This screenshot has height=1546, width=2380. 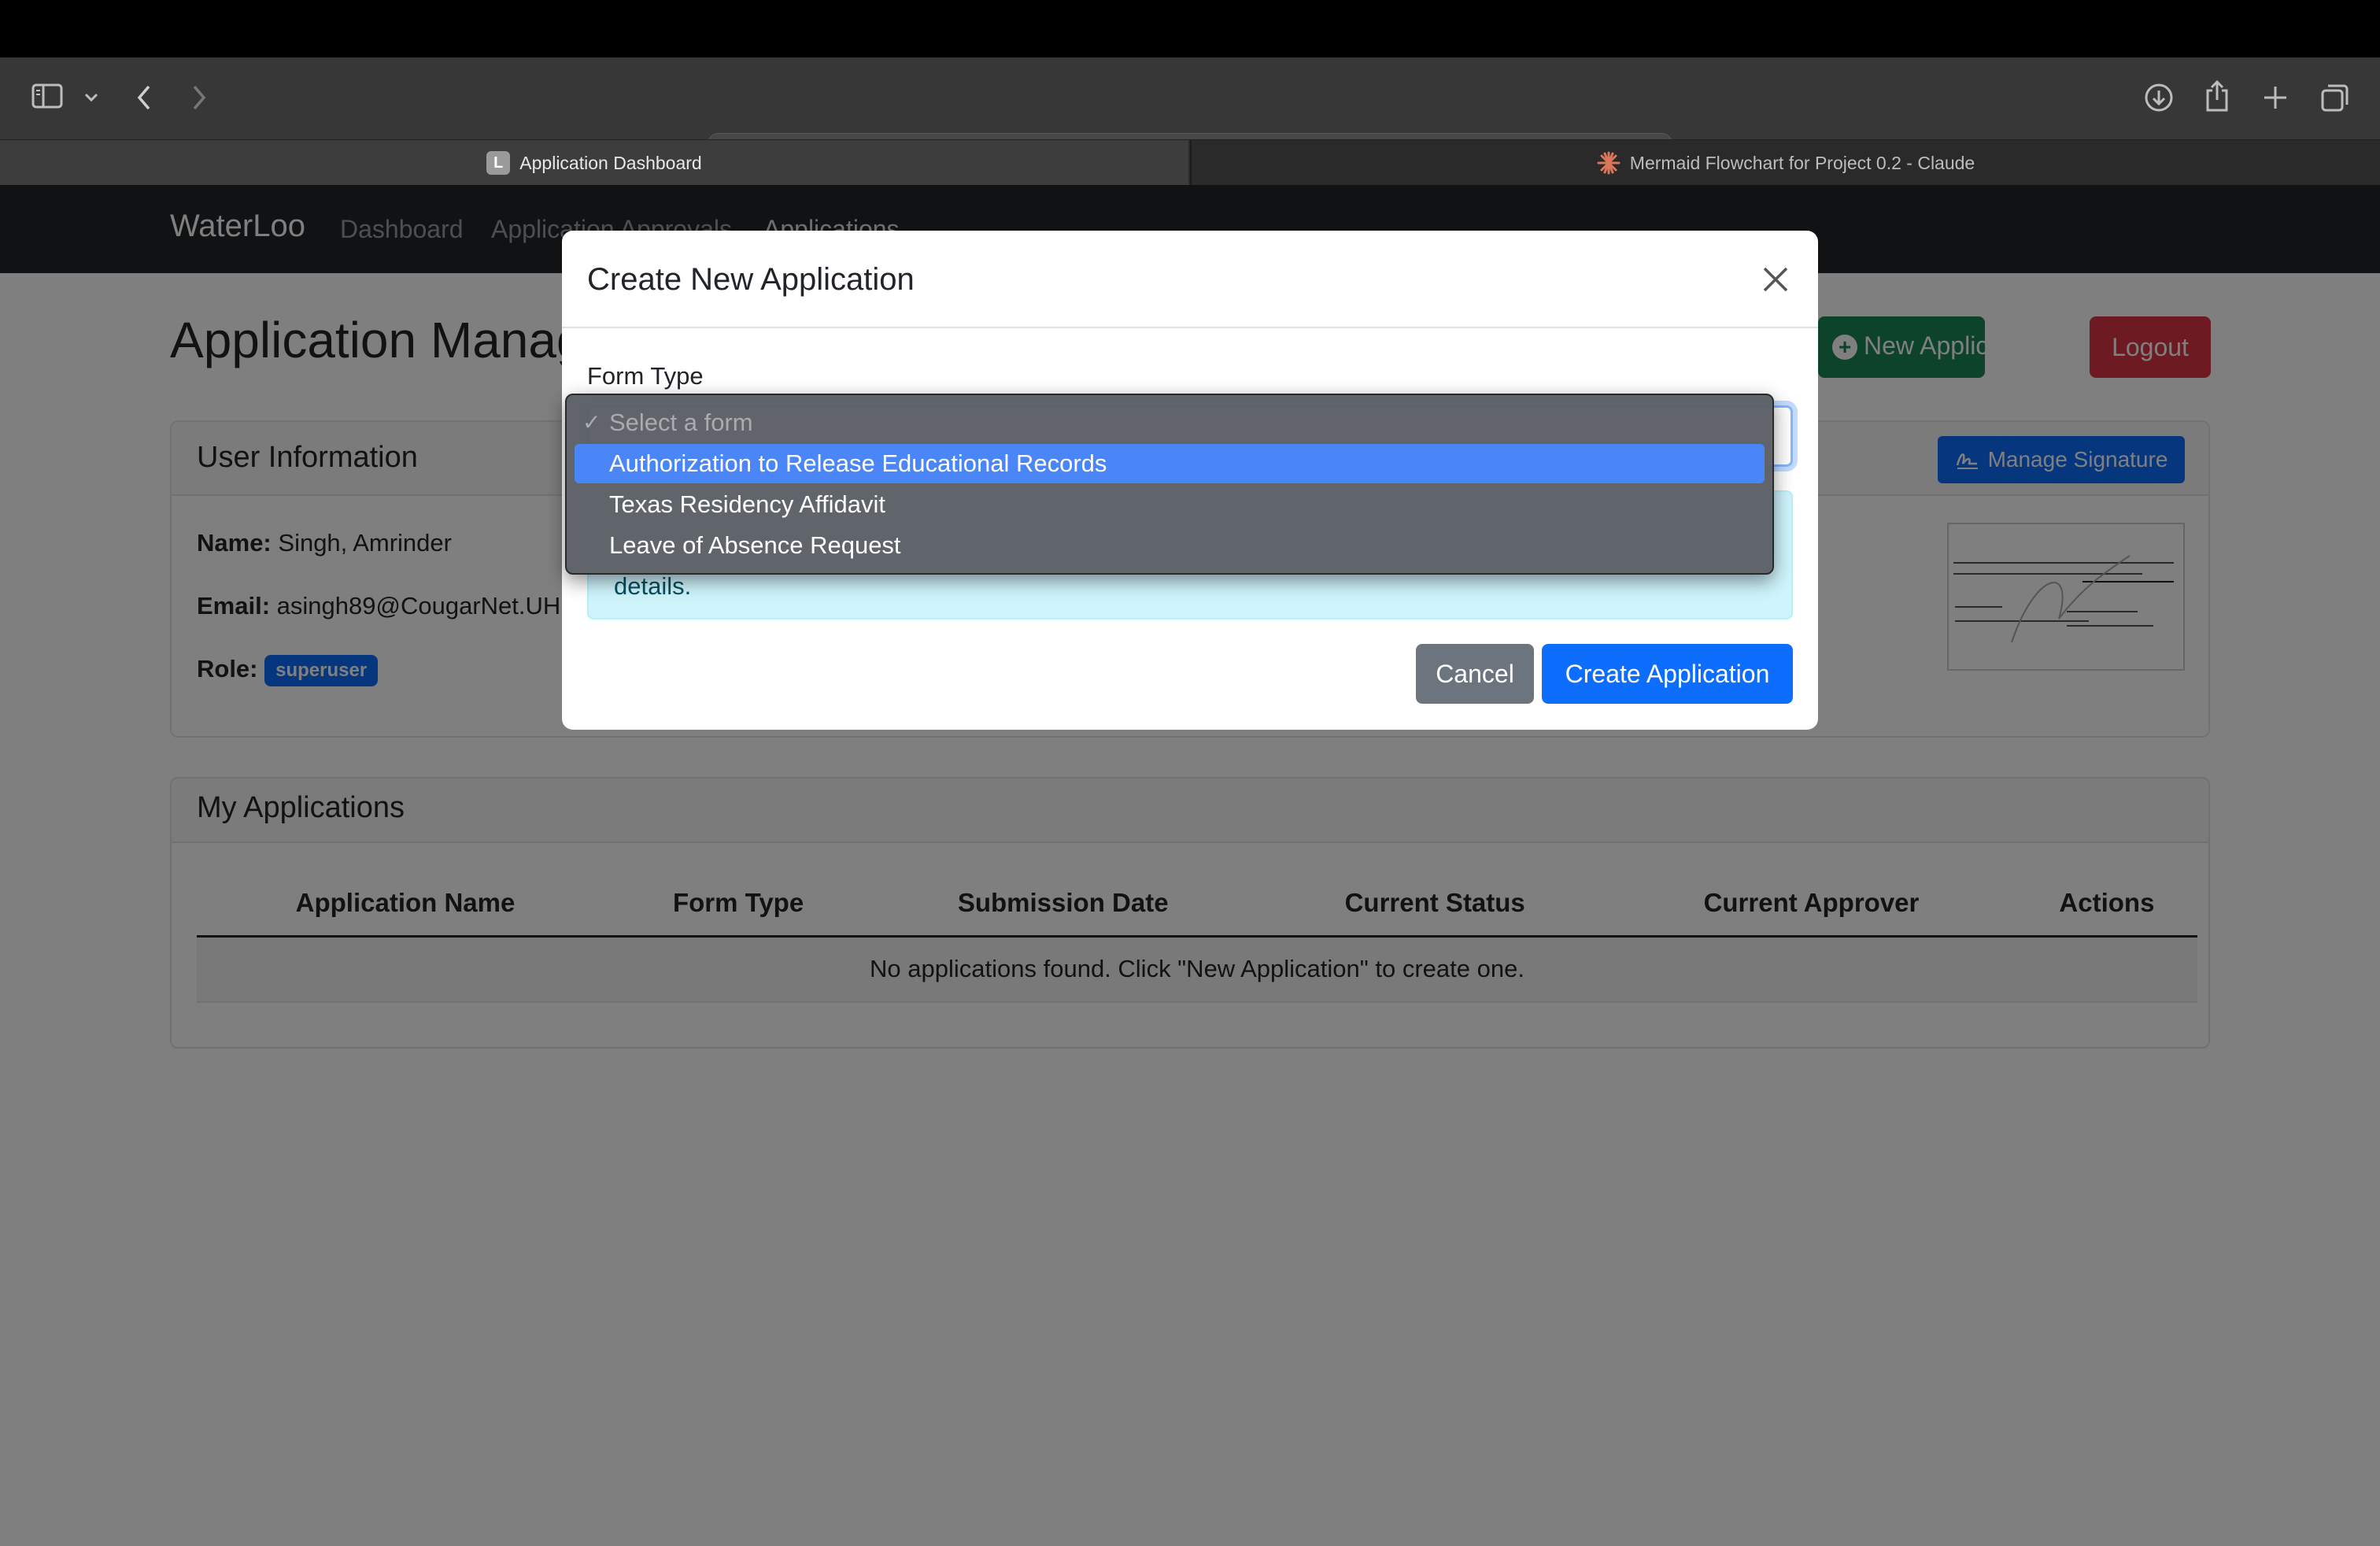 I want to click on modal-title: Create New Application, so click(x=751, y=279).